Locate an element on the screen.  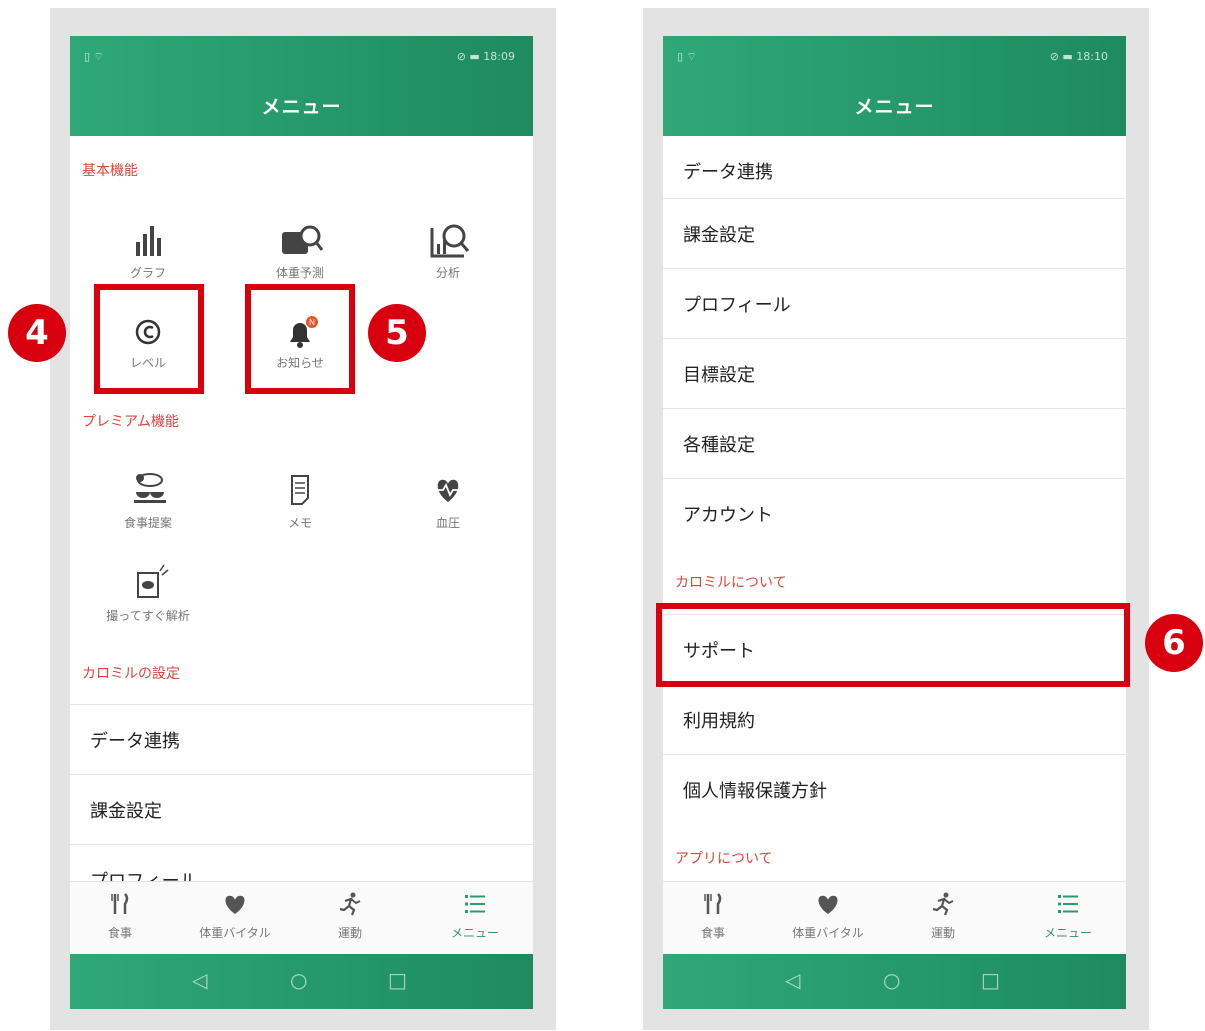
bar-chart-icon is located at coordinates (148, 241).